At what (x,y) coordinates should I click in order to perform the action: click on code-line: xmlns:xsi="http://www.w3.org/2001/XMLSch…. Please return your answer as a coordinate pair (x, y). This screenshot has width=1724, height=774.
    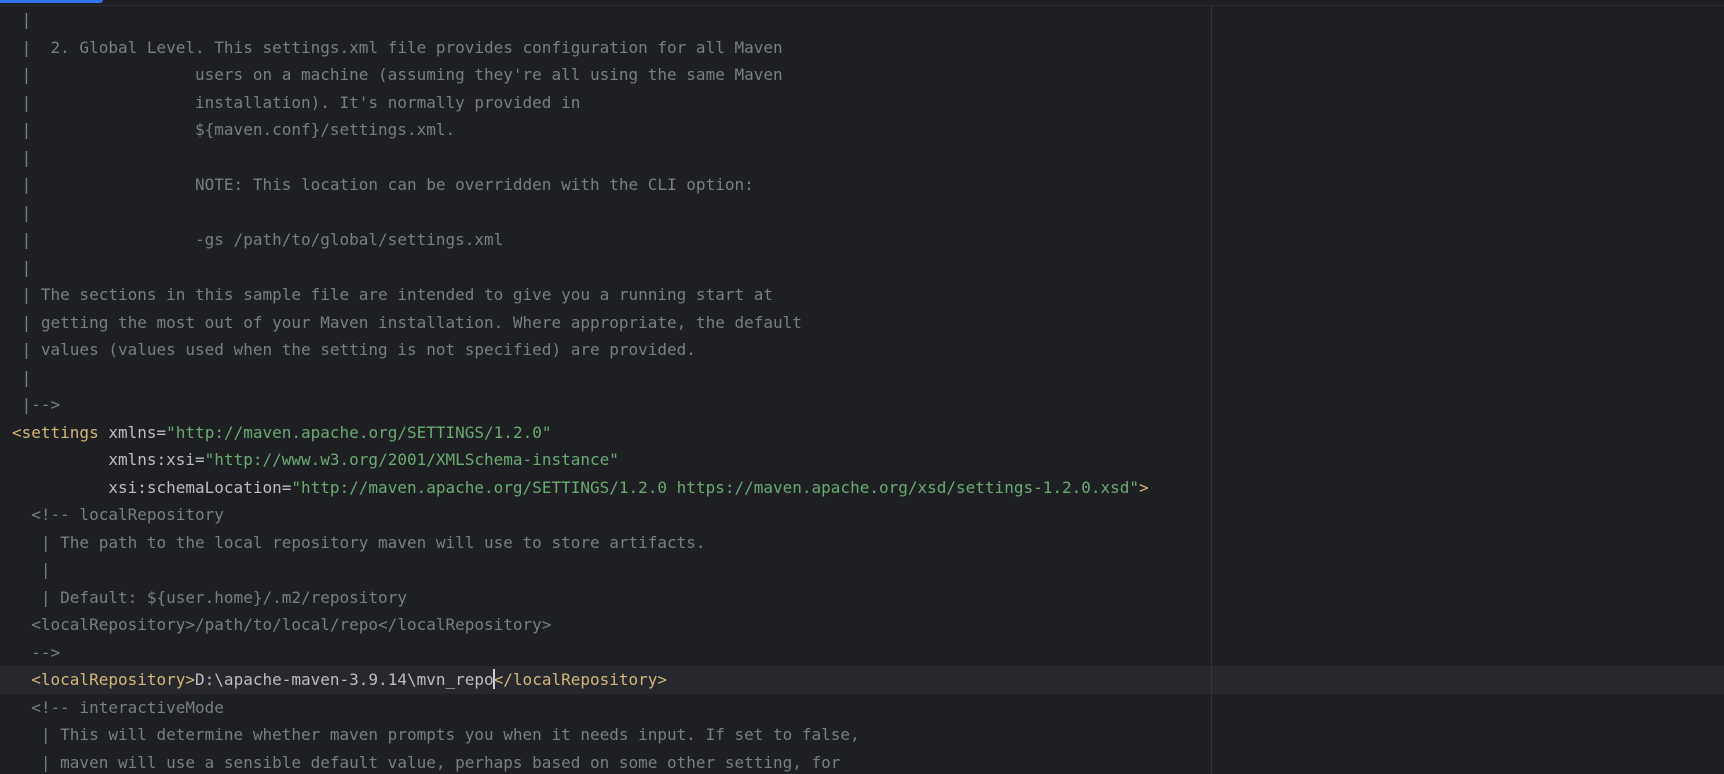
    Looking at the image, I should click on (862, 460).